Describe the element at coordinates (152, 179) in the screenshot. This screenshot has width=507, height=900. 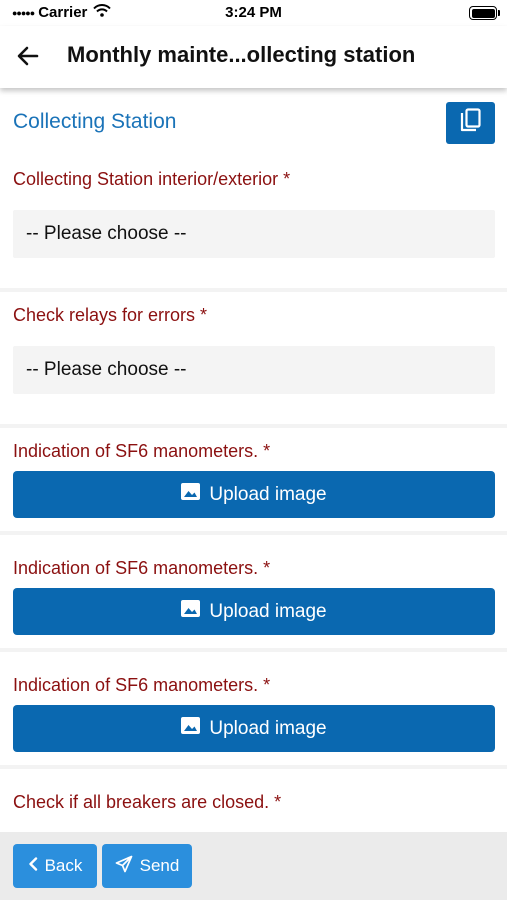
I see `field-label-interior-exterior: Collecting Station interior/exterior *` at that location.